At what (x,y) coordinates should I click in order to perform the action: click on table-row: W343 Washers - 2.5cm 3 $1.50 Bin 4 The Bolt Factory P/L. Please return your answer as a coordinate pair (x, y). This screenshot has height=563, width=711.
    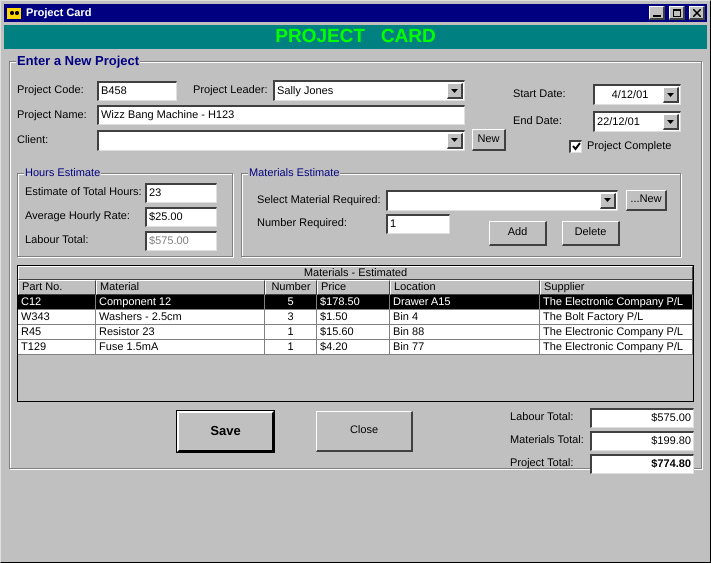
    Looking at the image, I should click on (355, 317).